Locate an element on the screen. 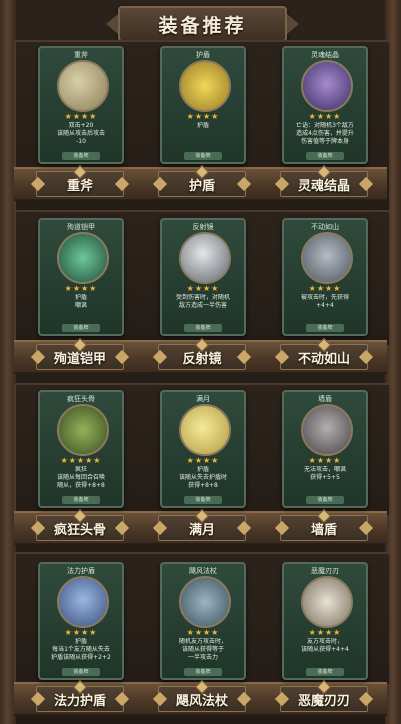 The height and width of the screenshot is (724, 401). card-description: 被攻击时，先获得 +4+4 is located at coordinates (324, 301).